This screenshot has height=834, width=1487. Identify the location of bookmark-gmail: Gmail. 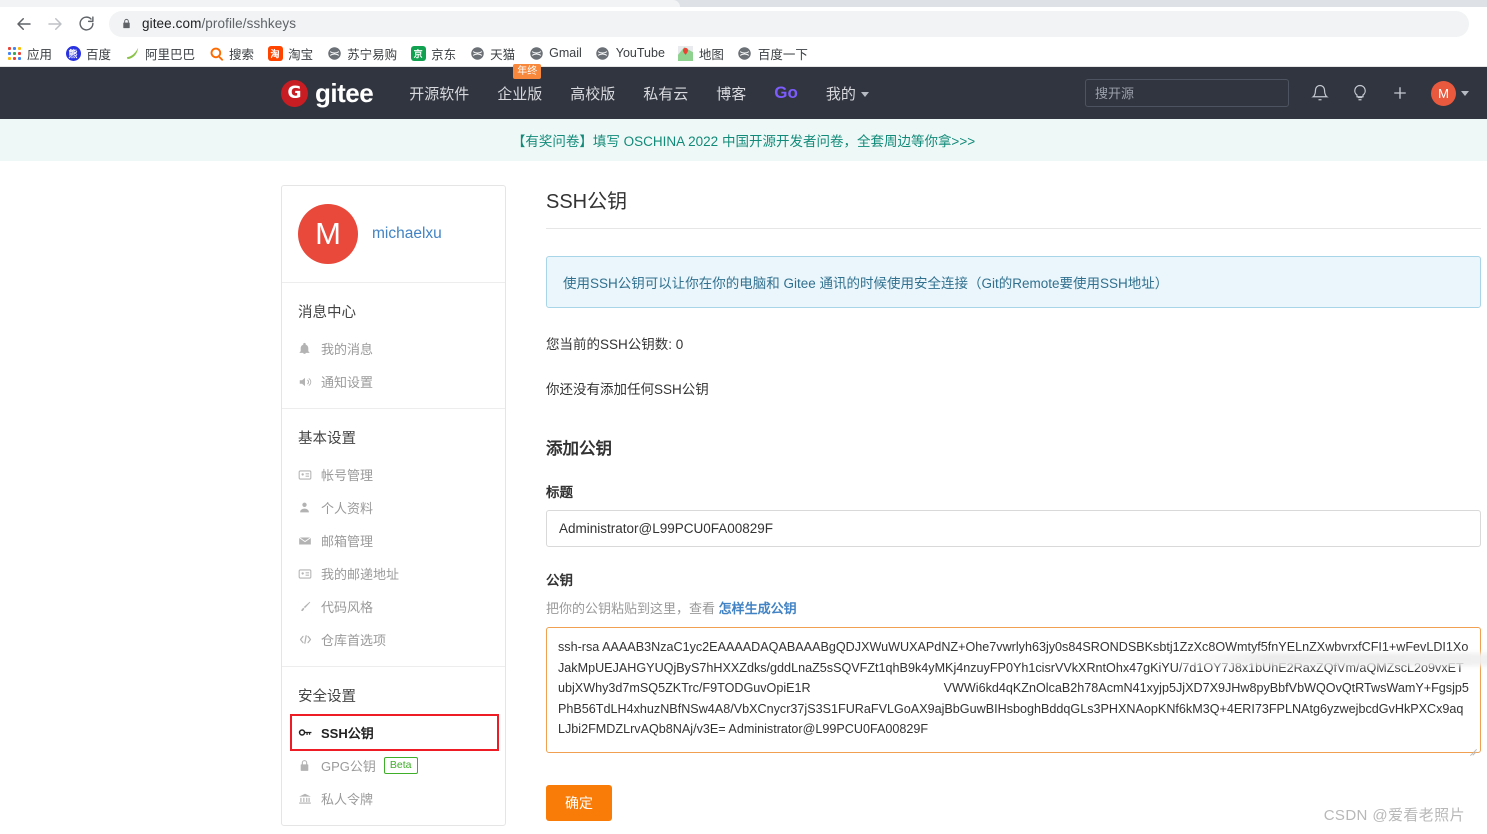
(555, 53).